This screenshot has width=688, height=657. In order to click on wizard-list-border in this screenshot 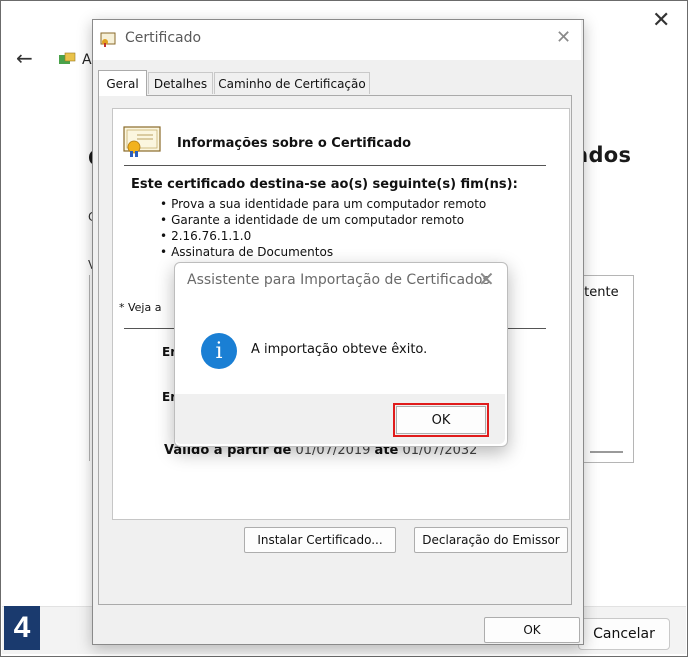, I will do `click(89, 368)`.